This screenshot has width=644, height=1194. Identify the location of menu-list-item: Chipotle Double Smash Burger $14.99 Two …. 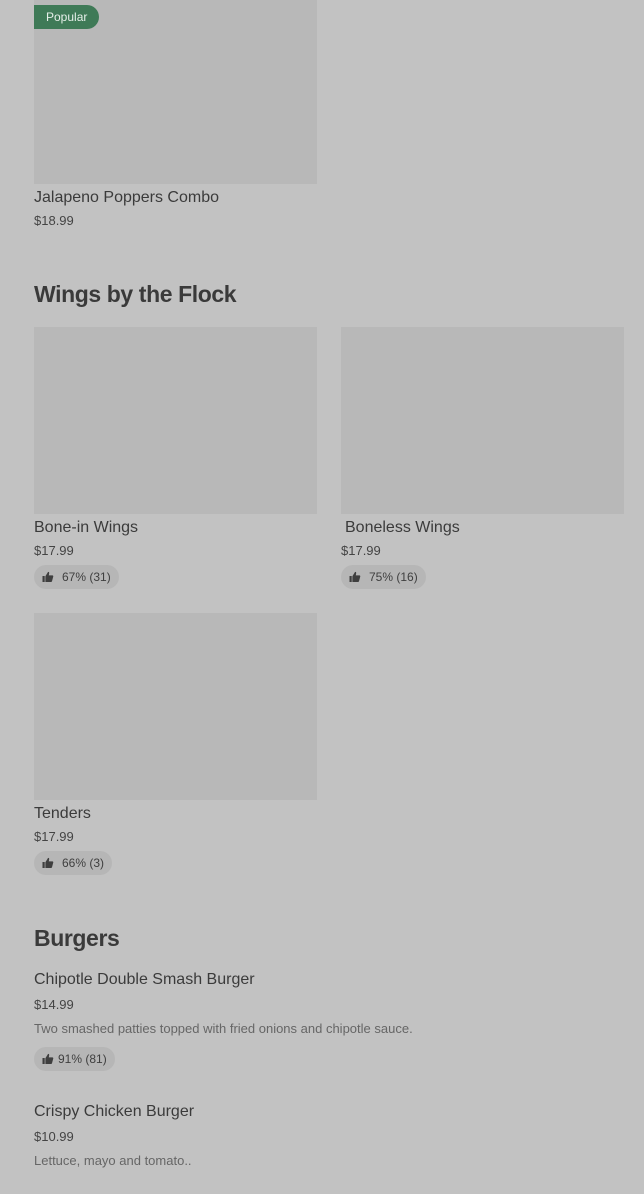
(322, 1021).